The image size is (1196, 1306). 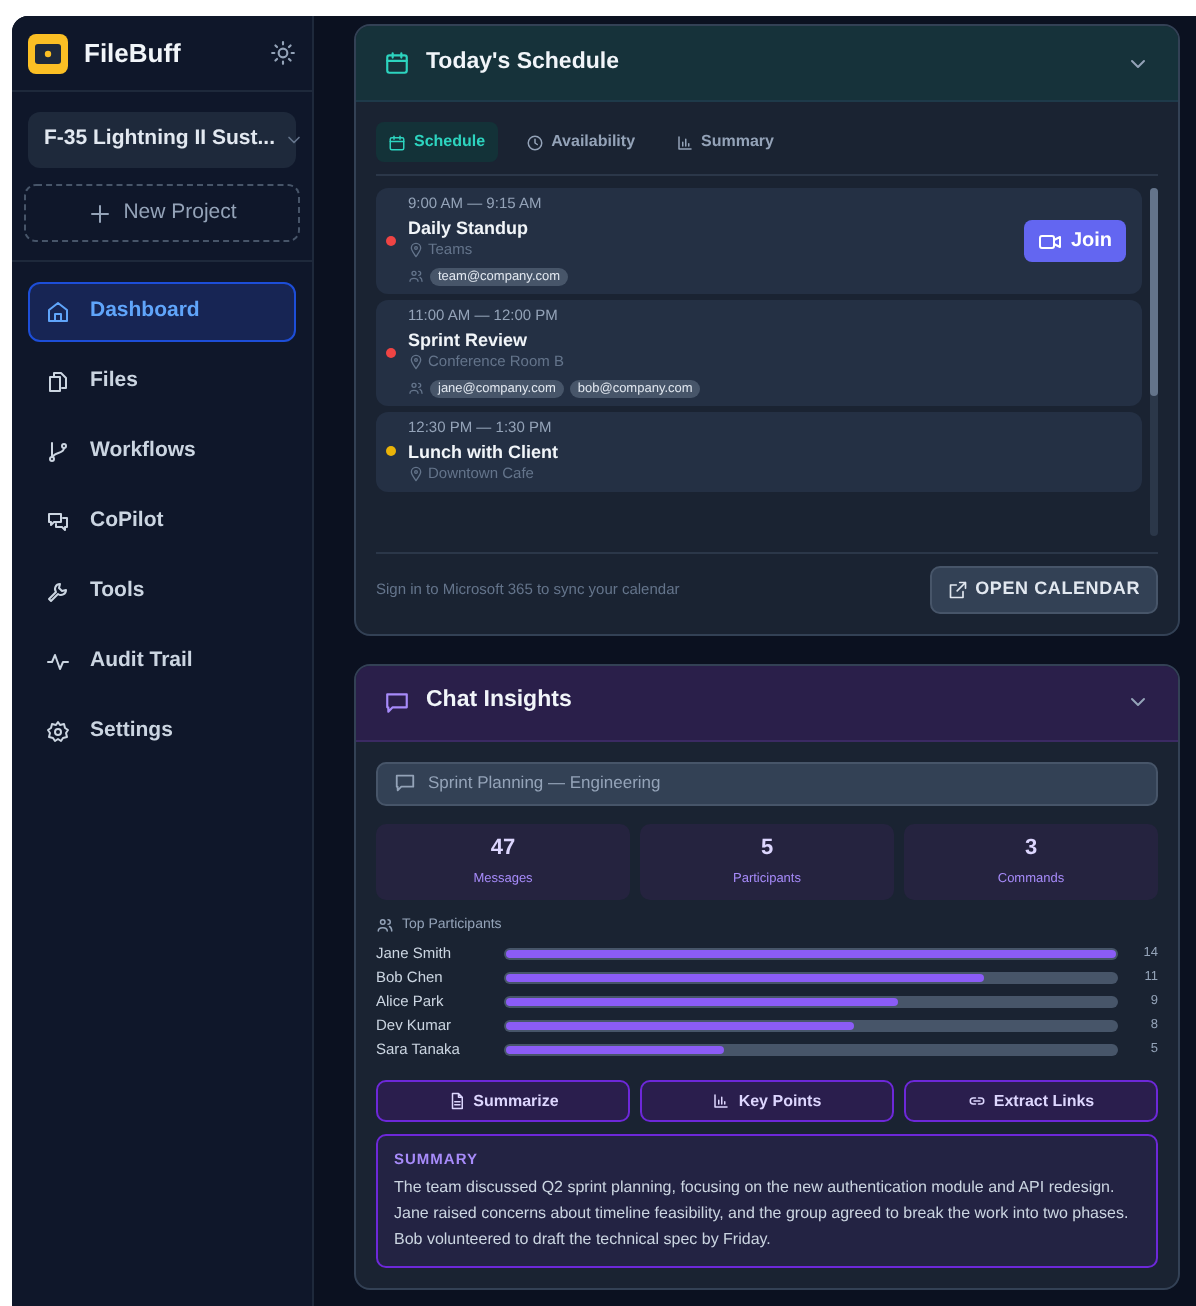 What do you see at coordinates (1050, 241) in the screenshot?
I see `video-camera-icon` at bounding box center [1050, 241].